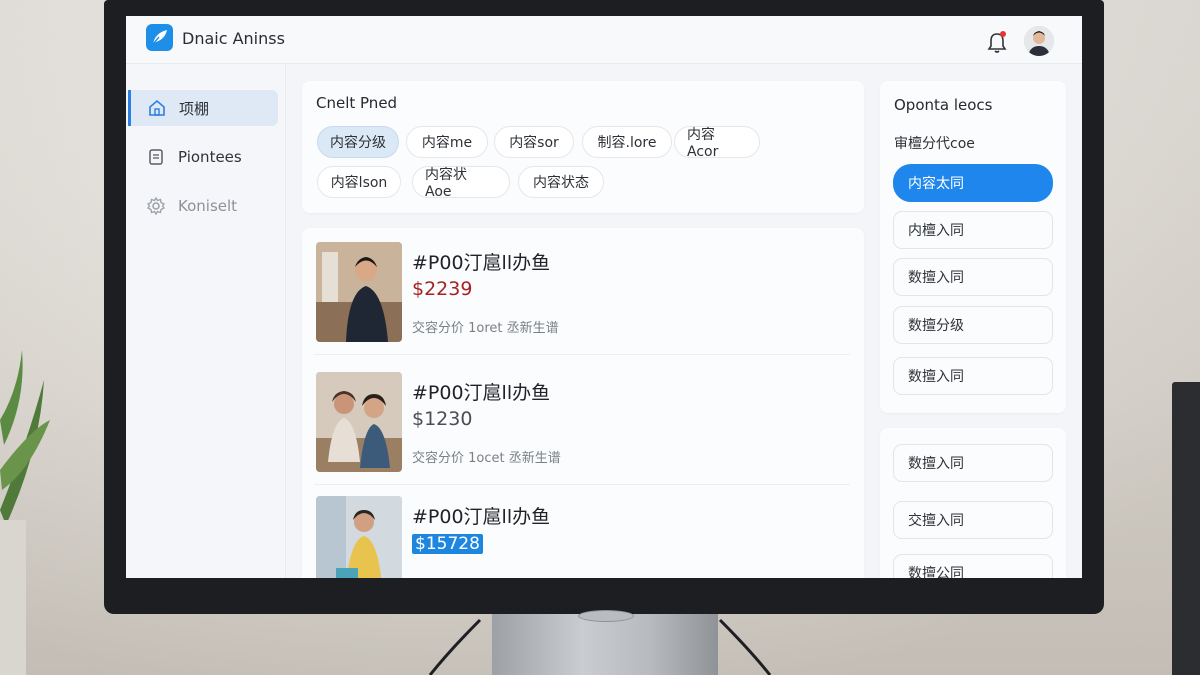 This screenshot has width=1200, height=675. I want to click on item-price-highlighted: $15728, so click(447, 544).